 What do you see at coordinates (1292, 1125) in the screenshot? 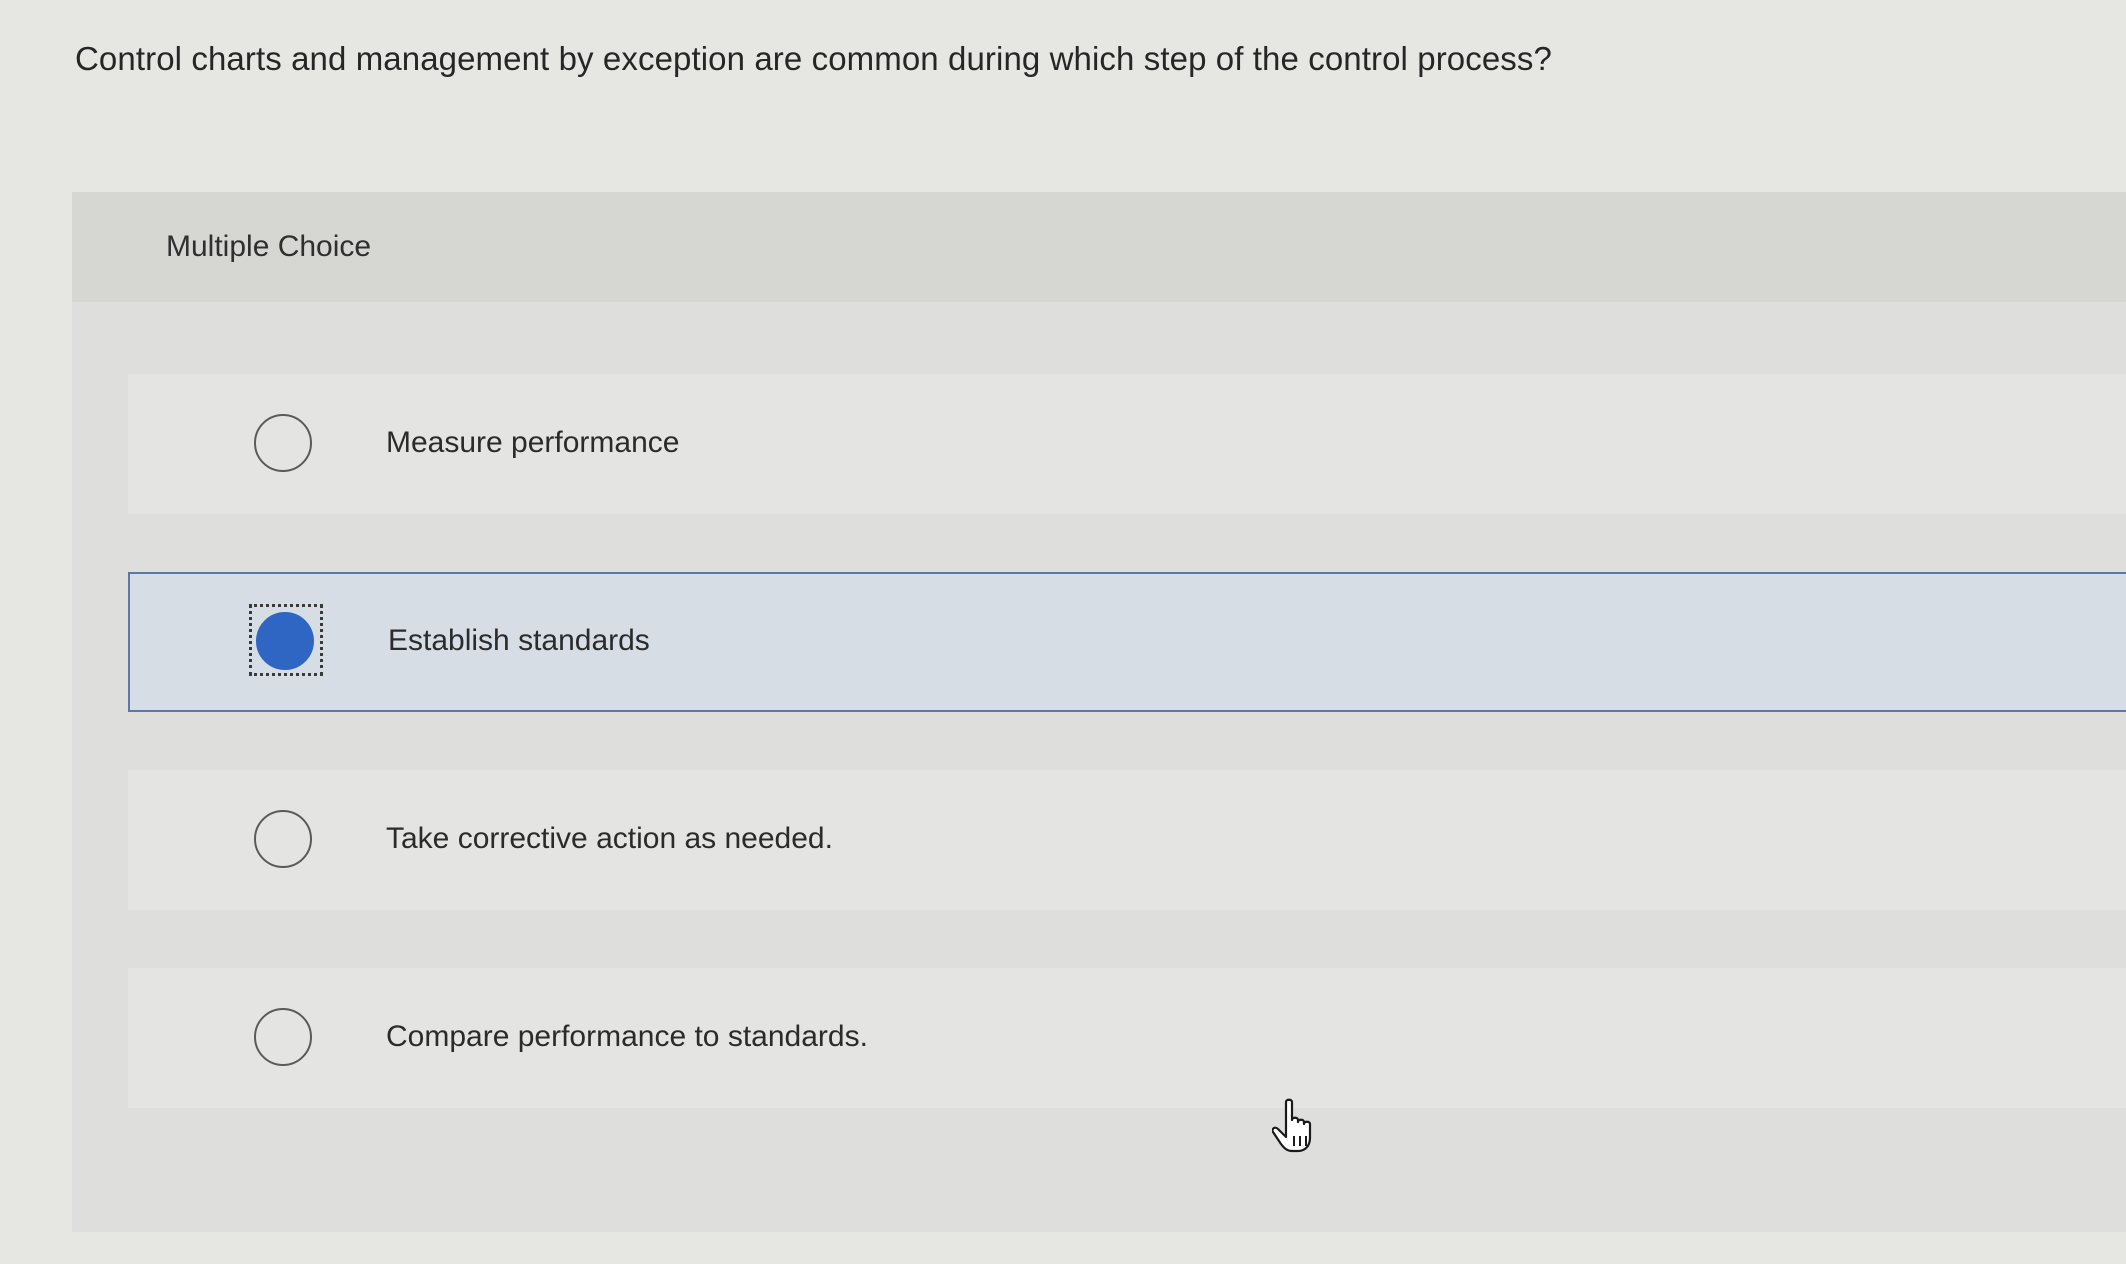
I see `hand-pointer-icon` at bounding box center [1292, 1125].